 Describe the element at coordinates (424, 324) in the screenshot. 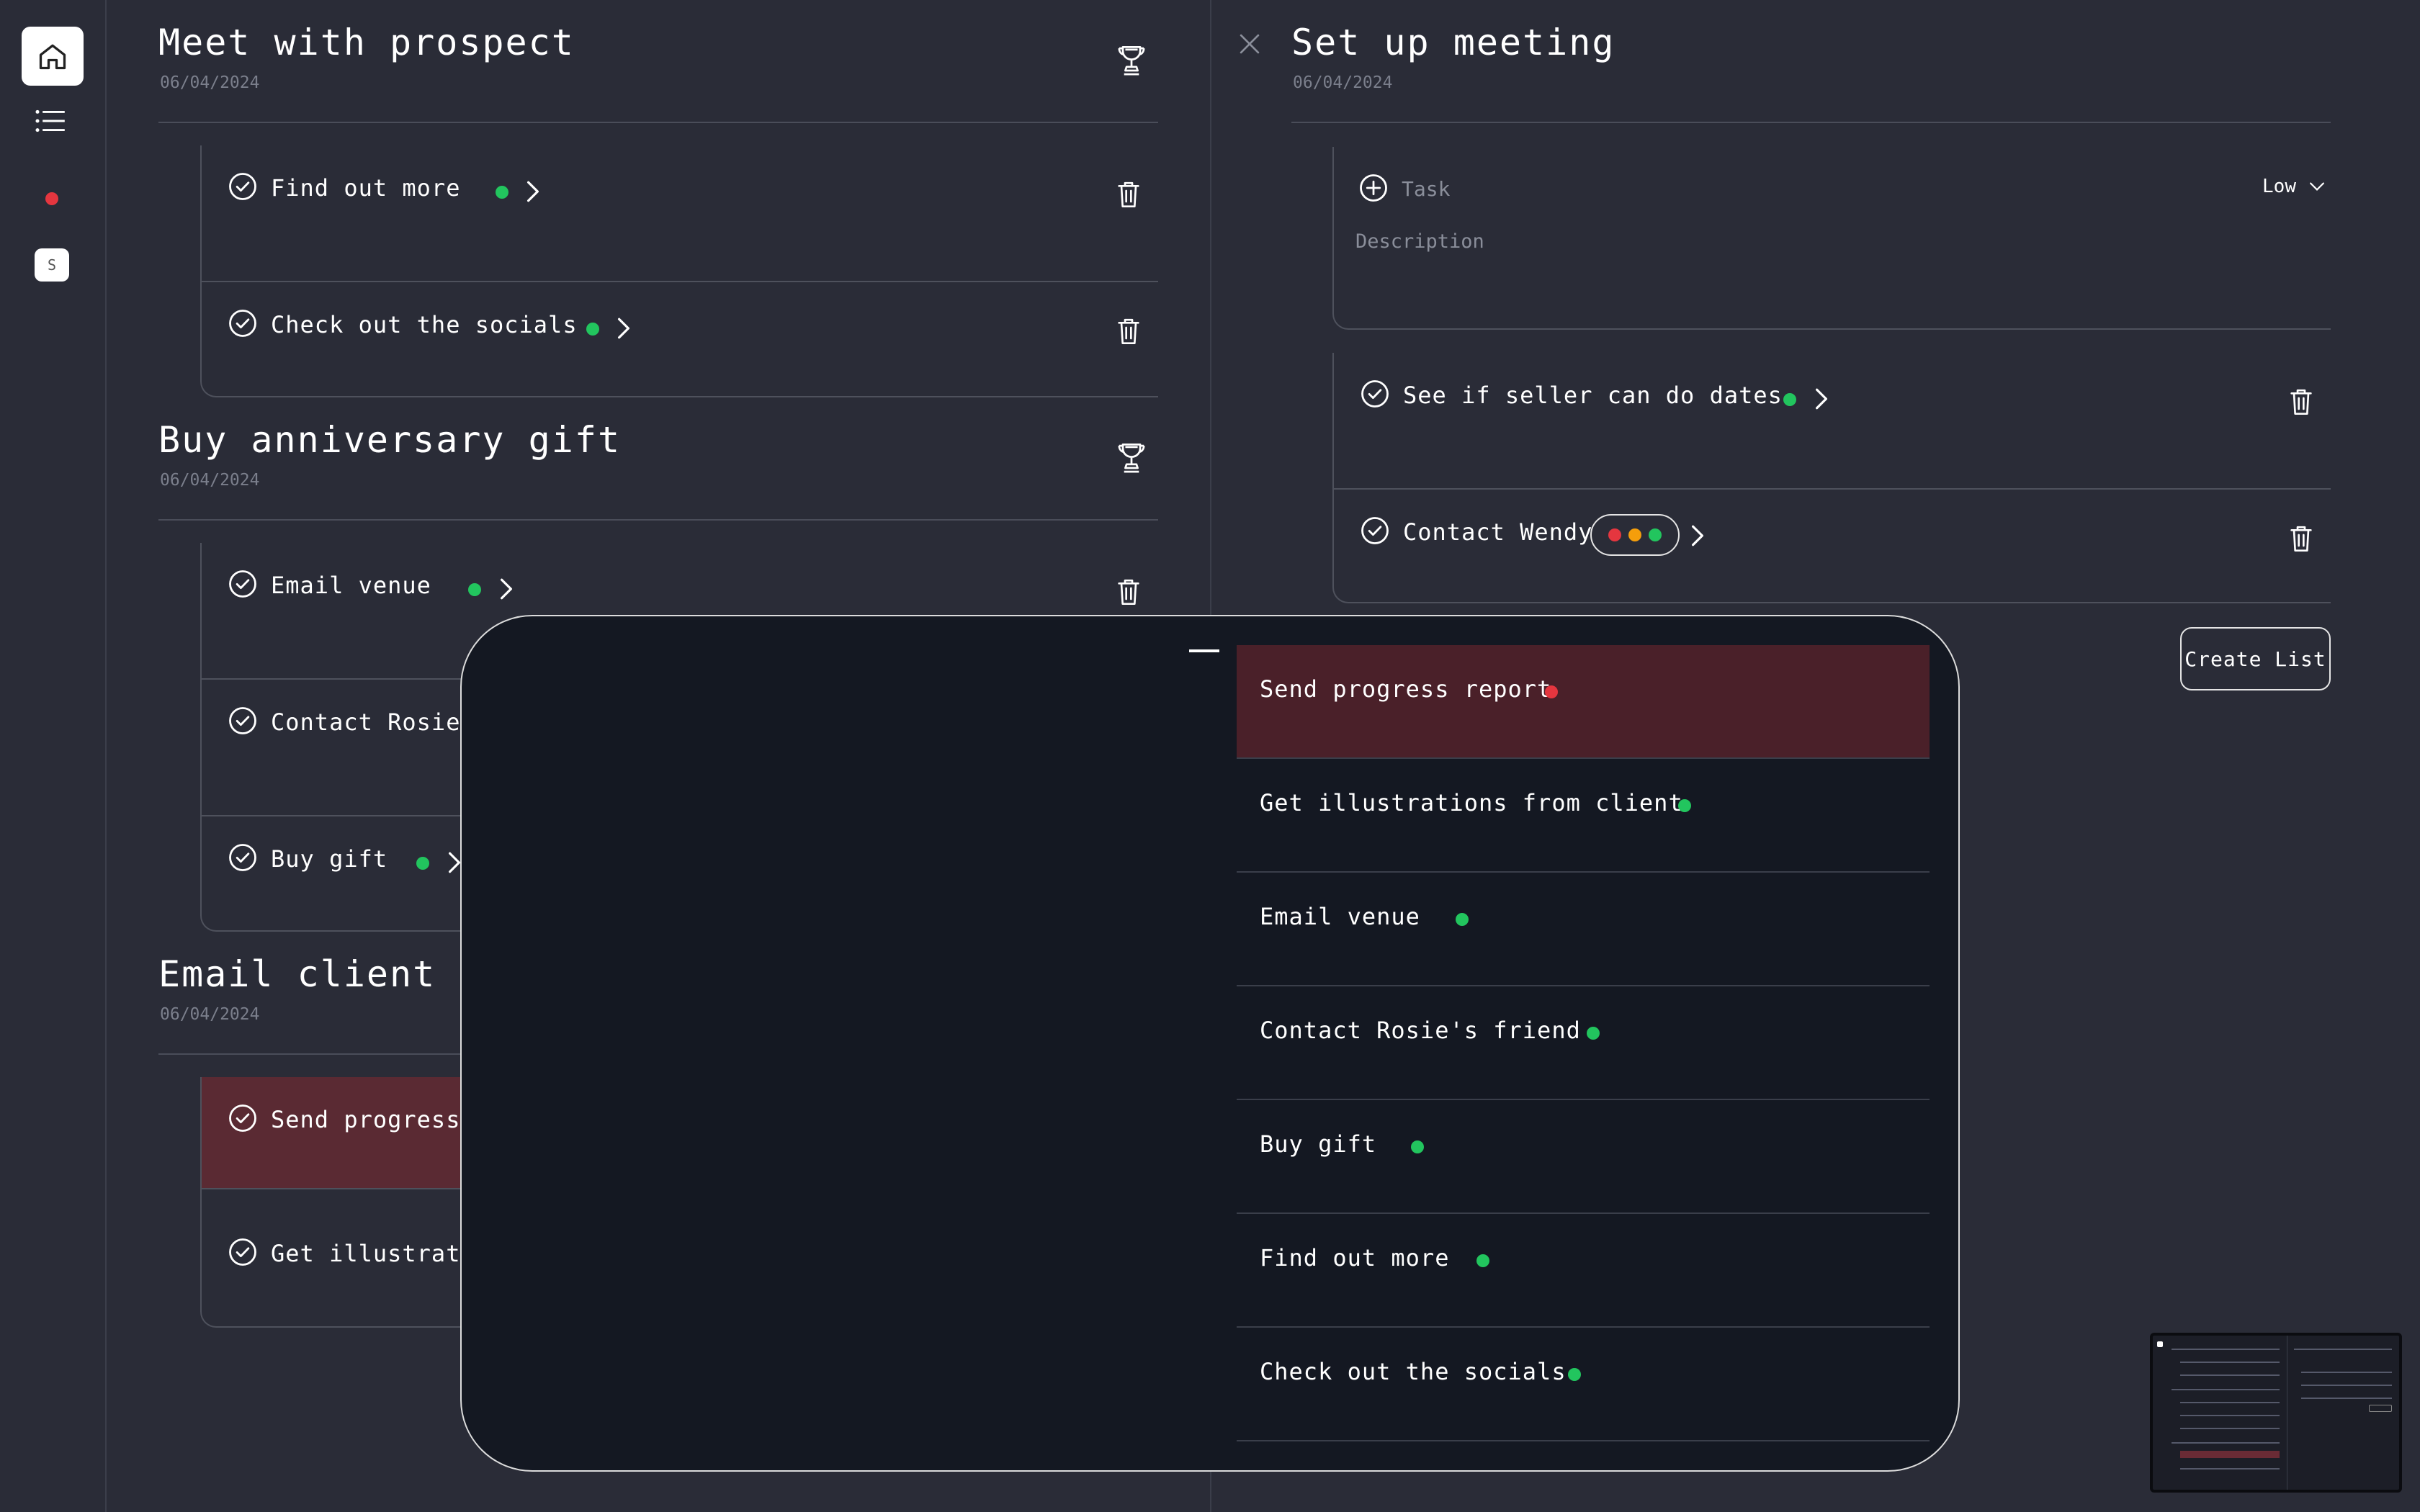

I see `task-label: Check out the socials` at that location.